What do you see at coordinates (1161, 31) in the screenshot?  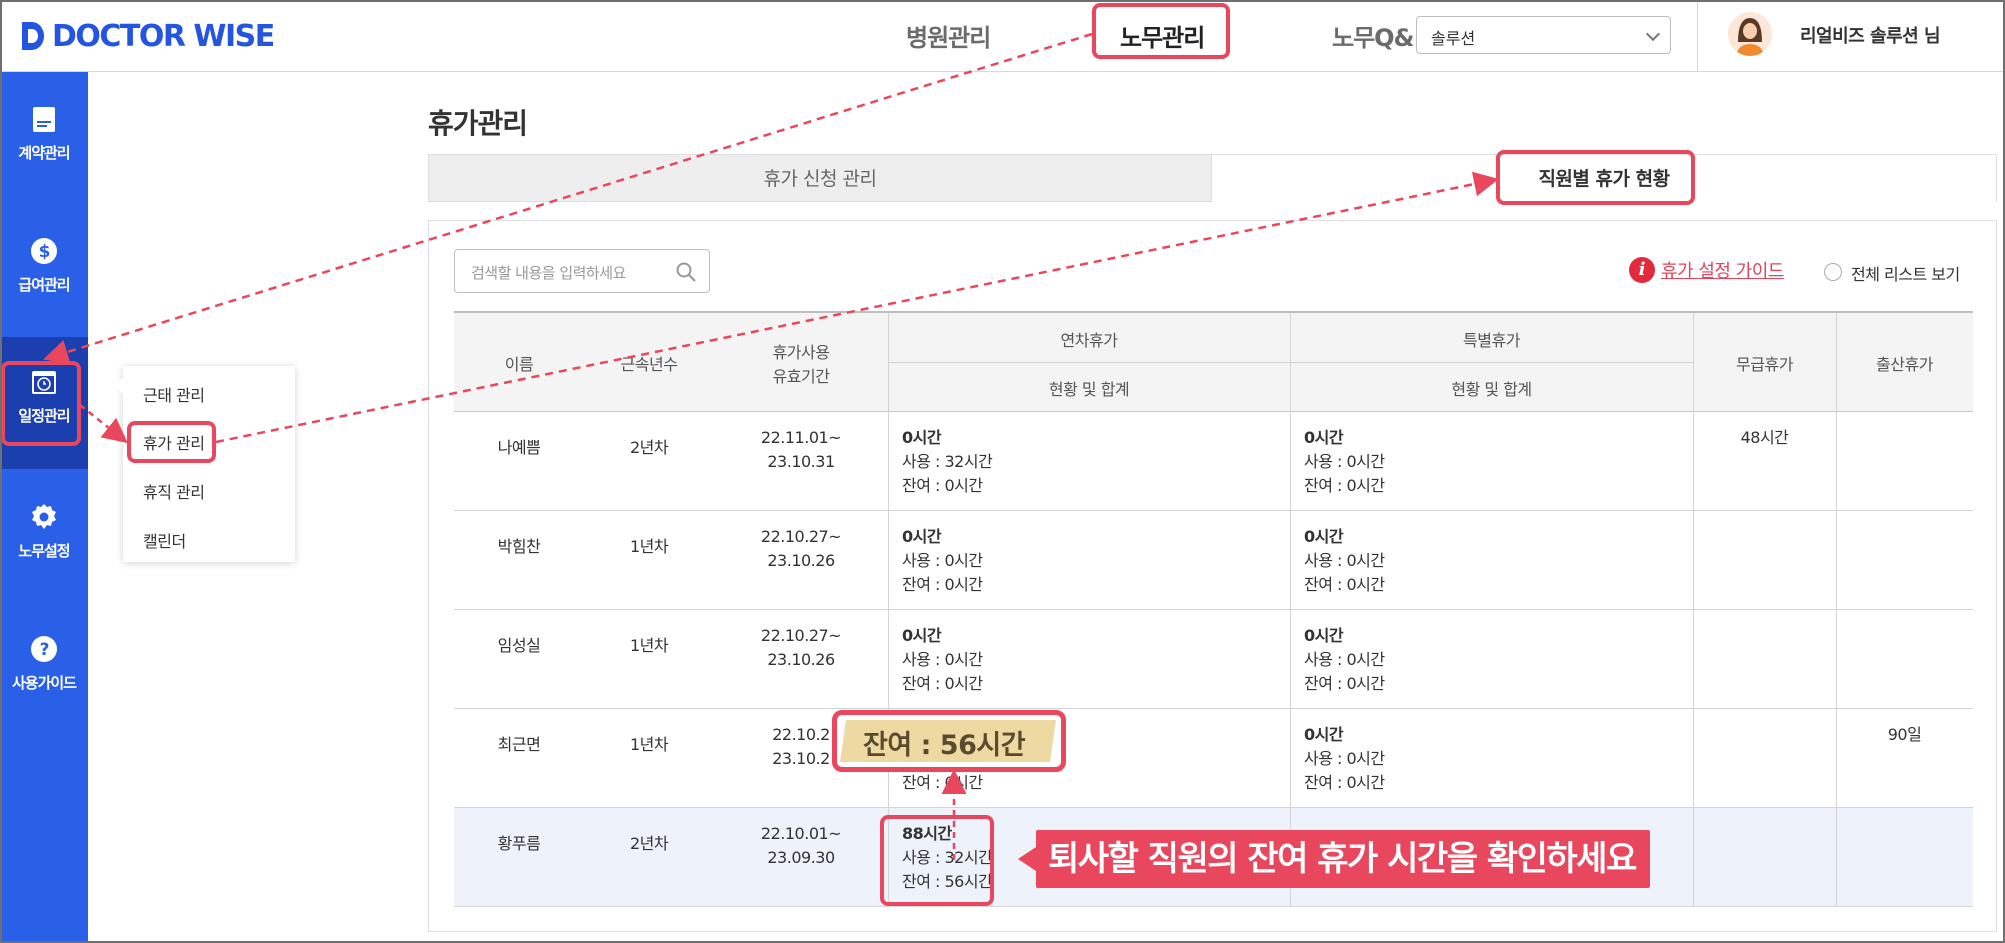 I see `annotation-box-labor-nav` at bounding box center [1161, 31].